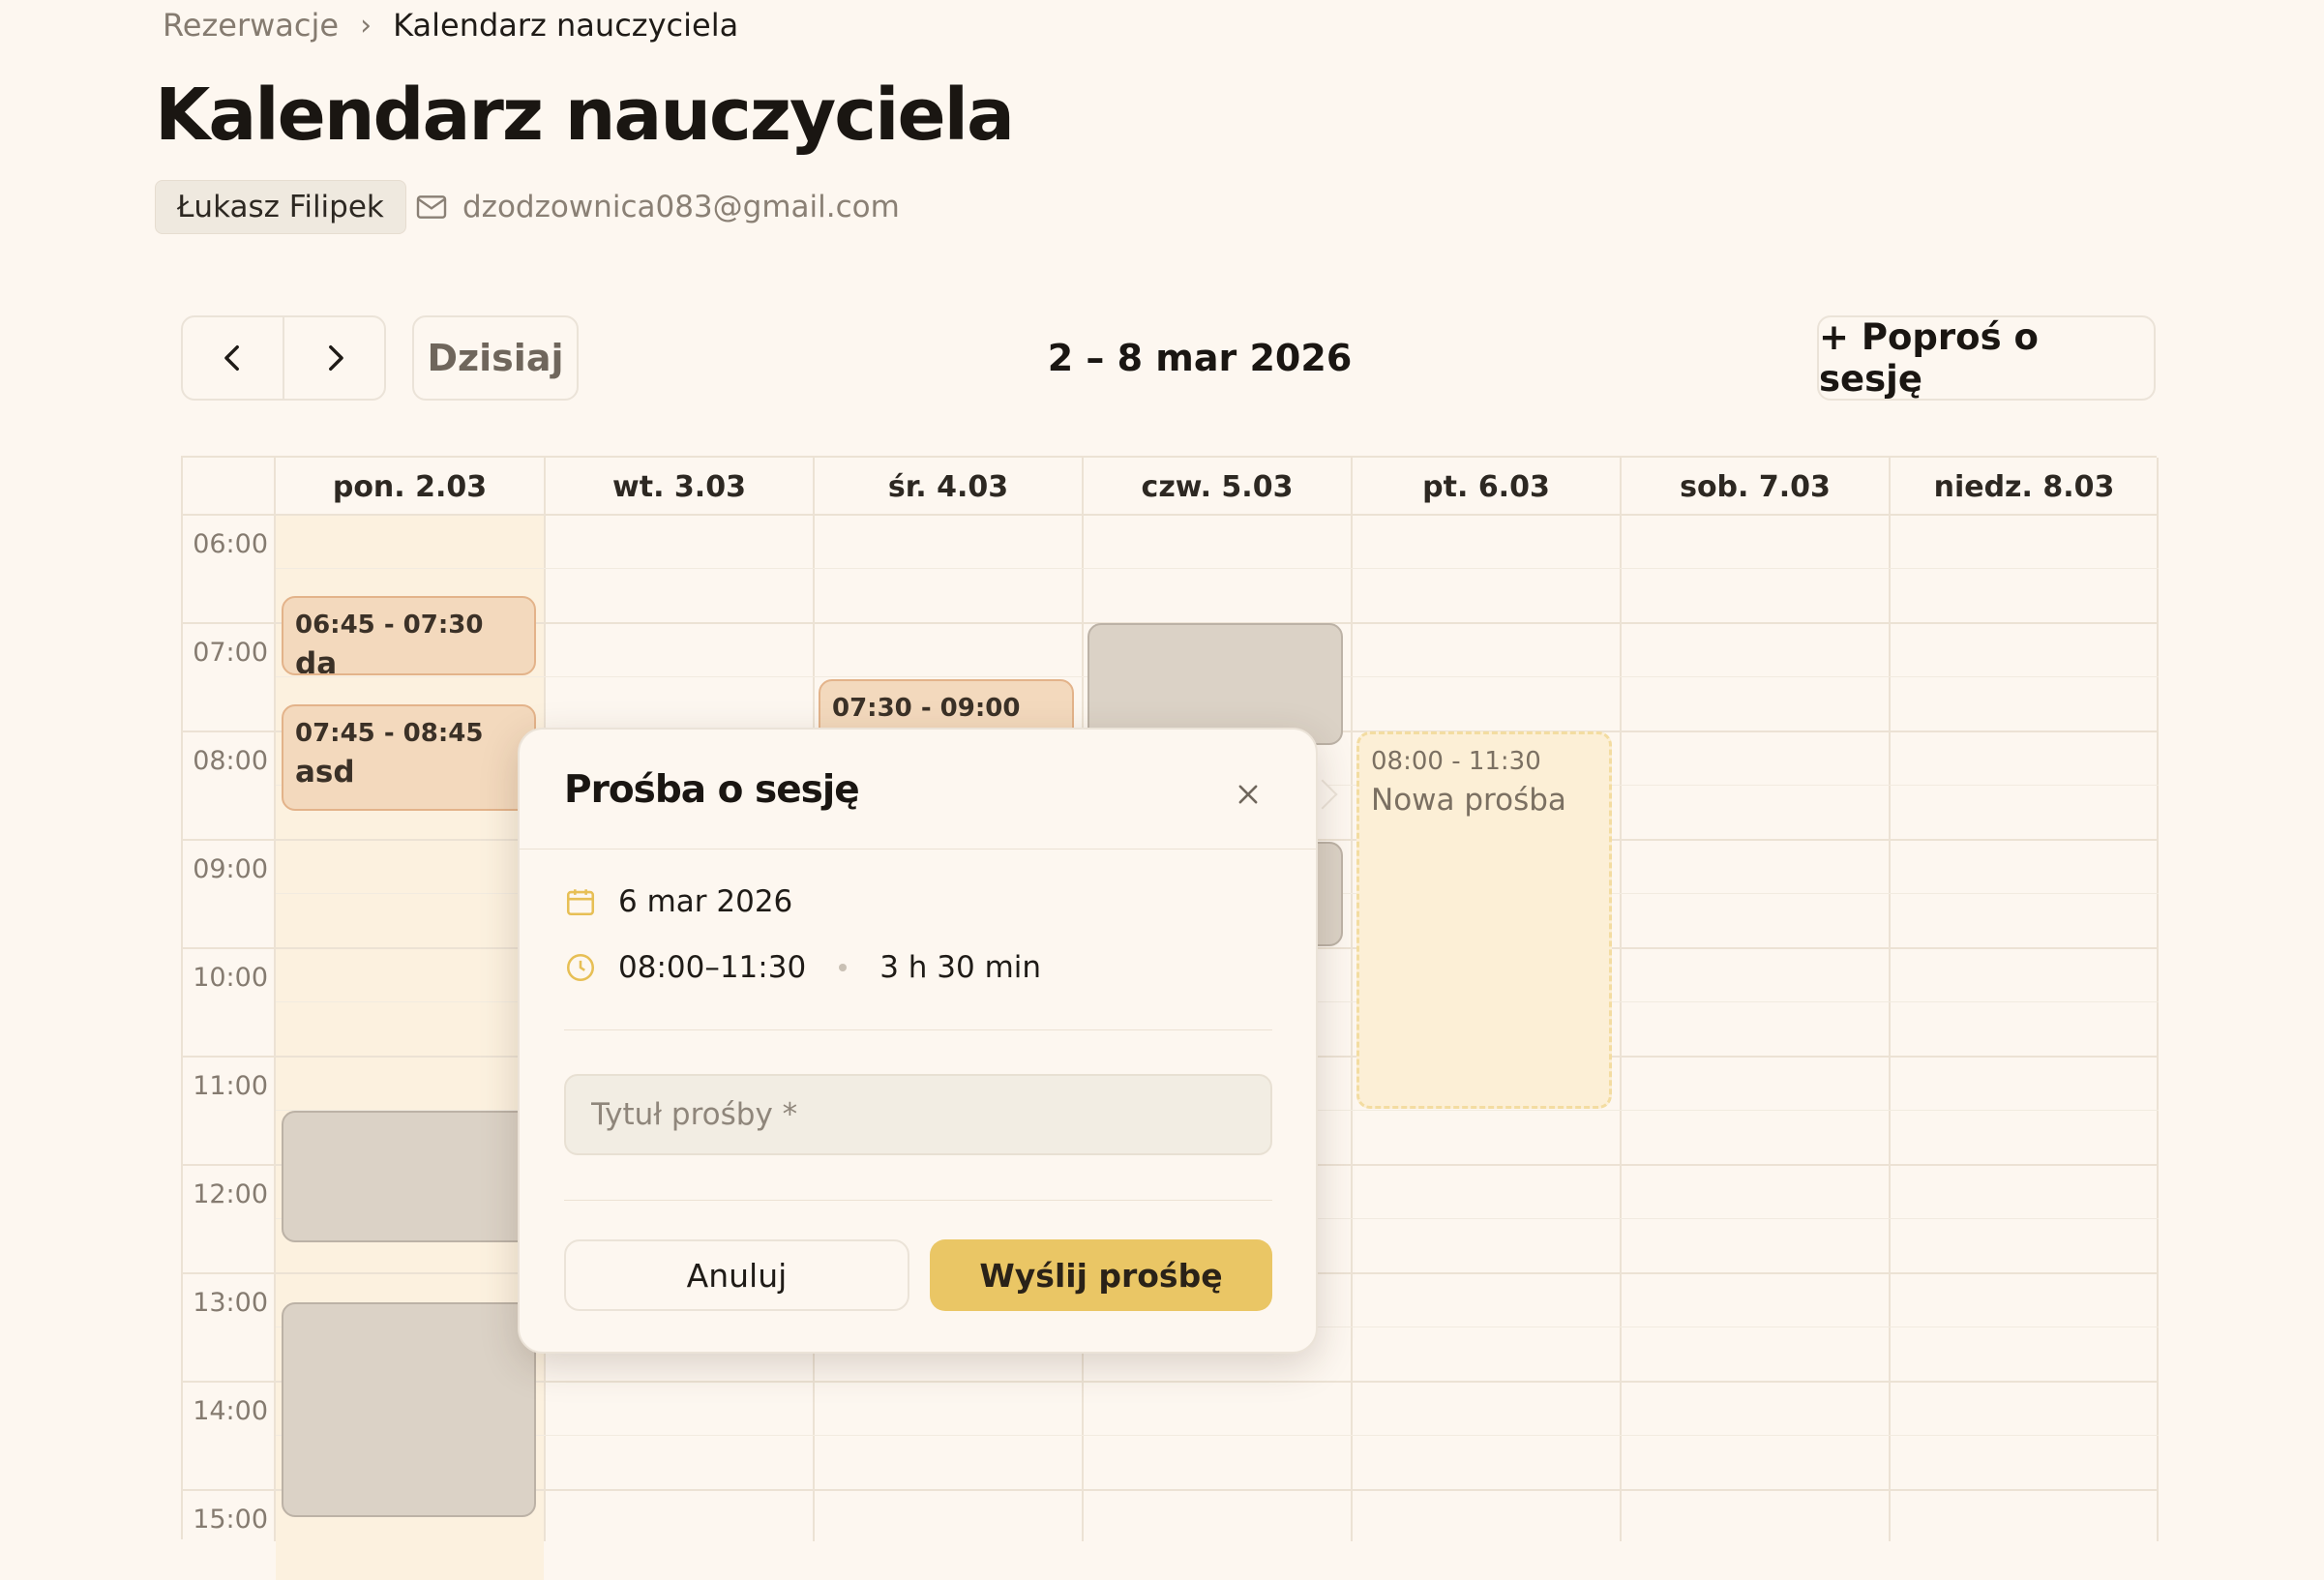 This screenshot has height=1580, width=2324. Describe the element at coordinates (316, 660) in the screenshot. I see `event-title: da` at that location.